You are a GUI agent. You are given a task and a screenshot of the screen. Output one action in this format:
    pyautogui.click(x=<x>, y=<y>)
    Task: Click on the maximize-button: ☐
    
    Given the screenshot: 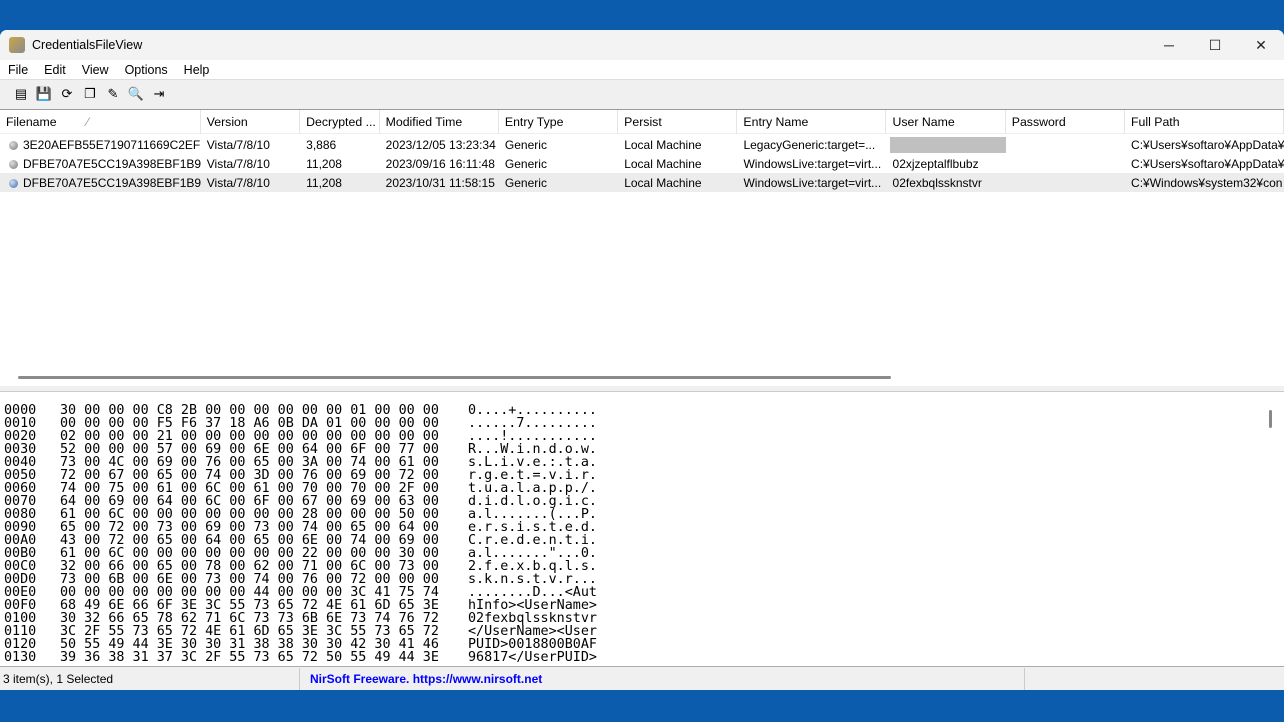 What is the action you would take?
    pyautogui.click(x=1215, y=45)
    